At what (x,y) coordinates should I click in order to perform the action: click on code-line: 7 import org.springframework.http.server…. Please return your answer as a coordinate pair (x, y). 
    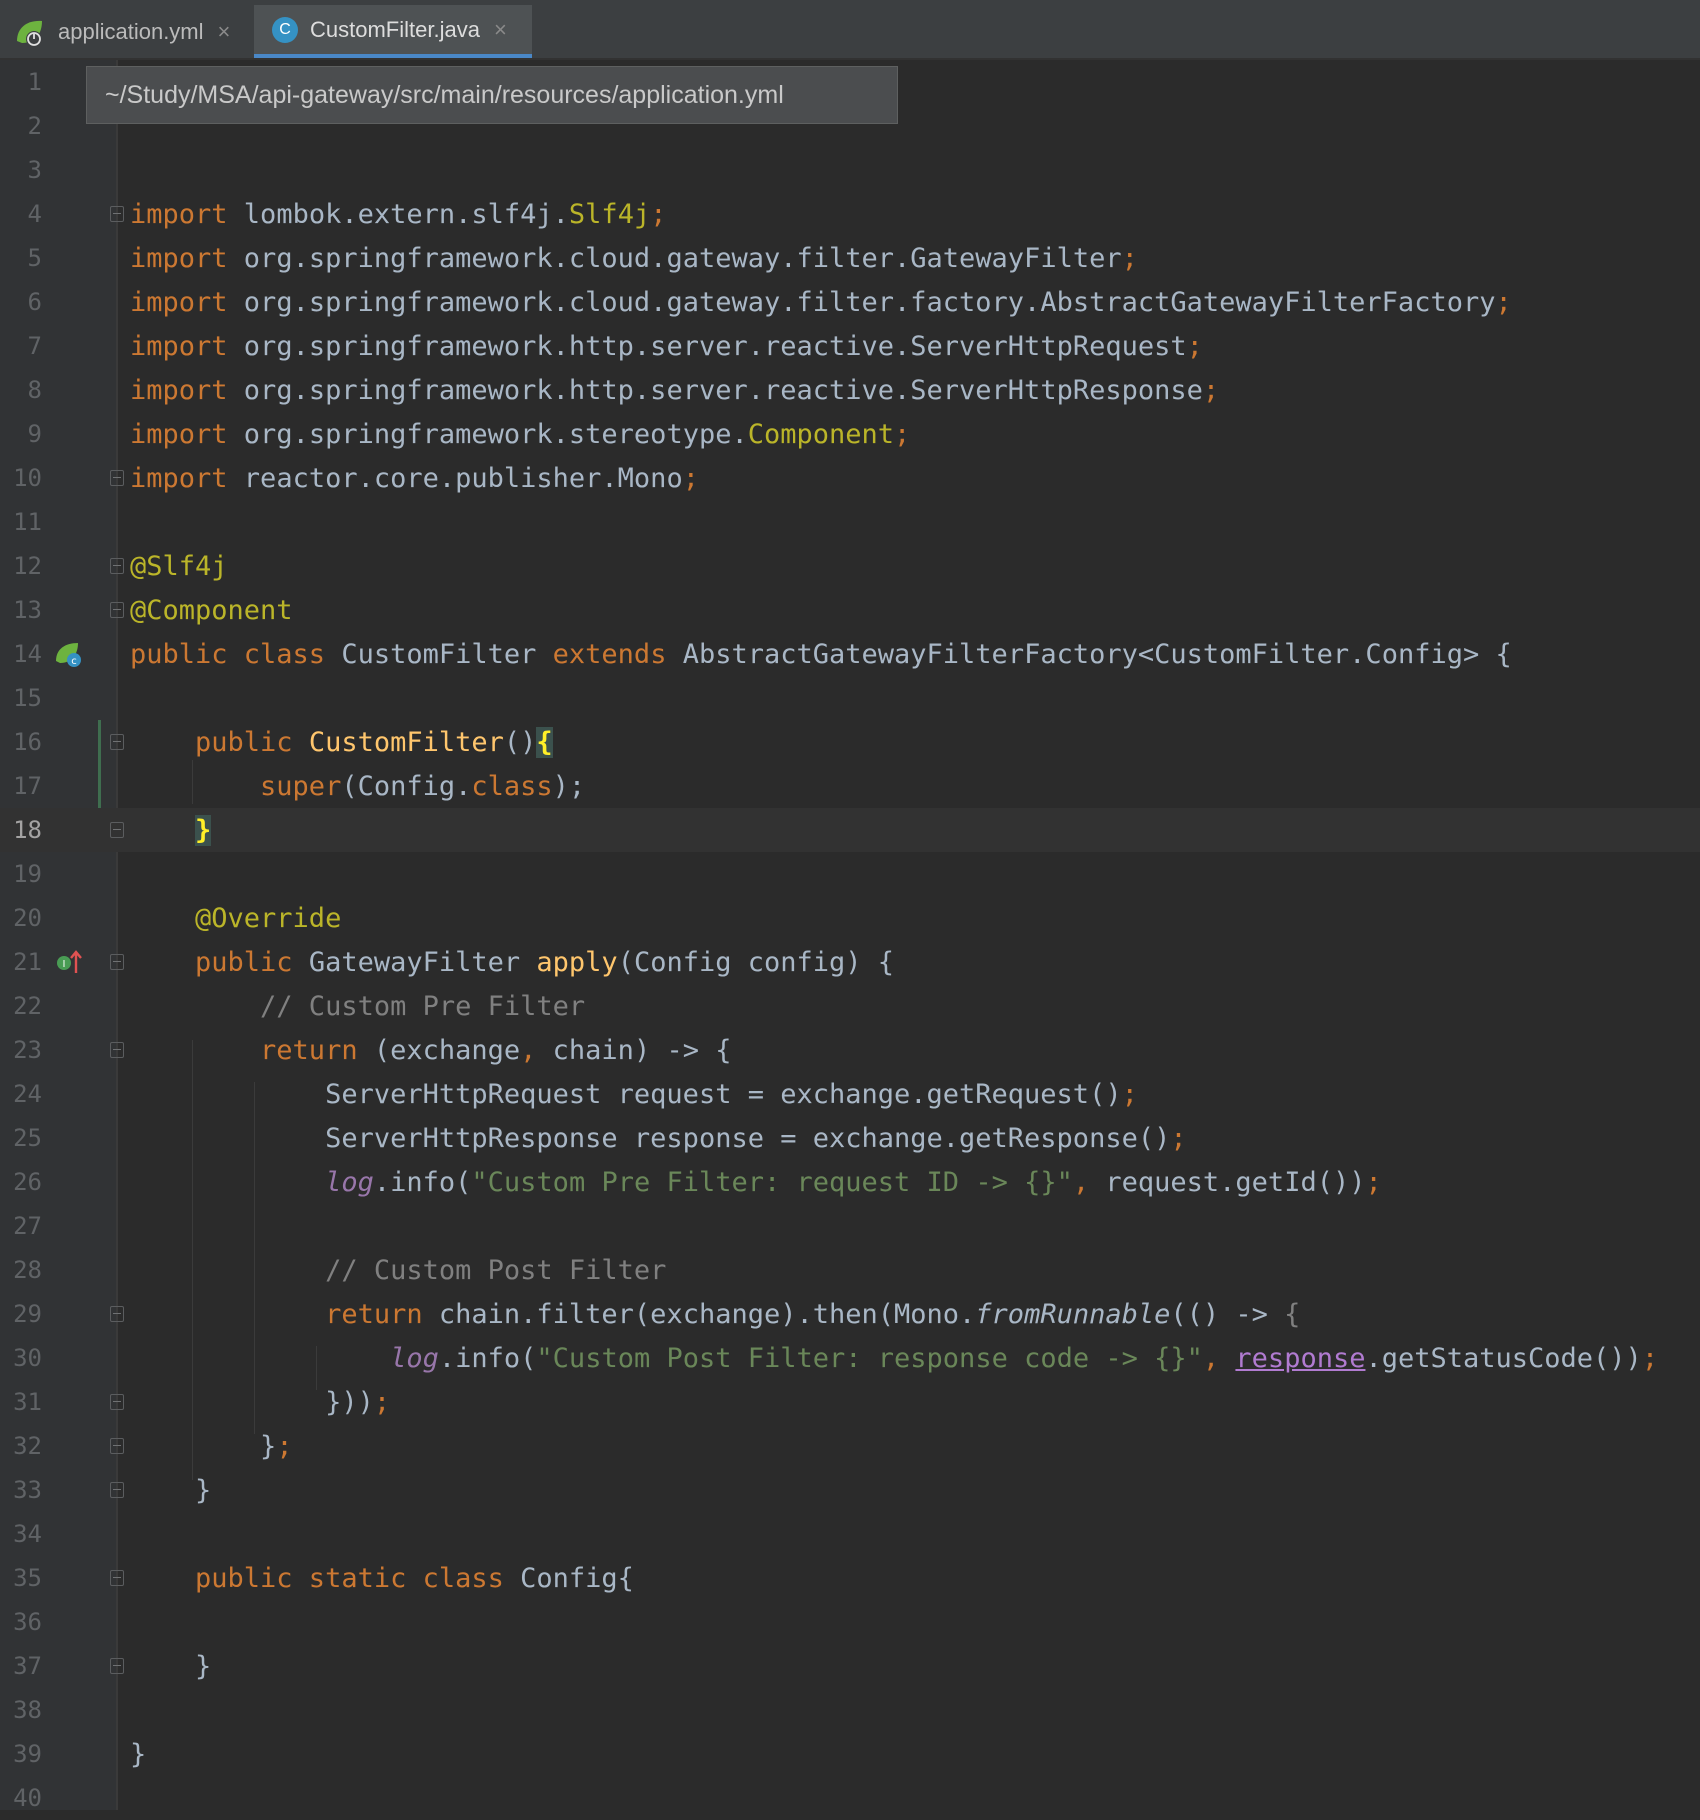
    Looking at the image, I should click on (850, 346).